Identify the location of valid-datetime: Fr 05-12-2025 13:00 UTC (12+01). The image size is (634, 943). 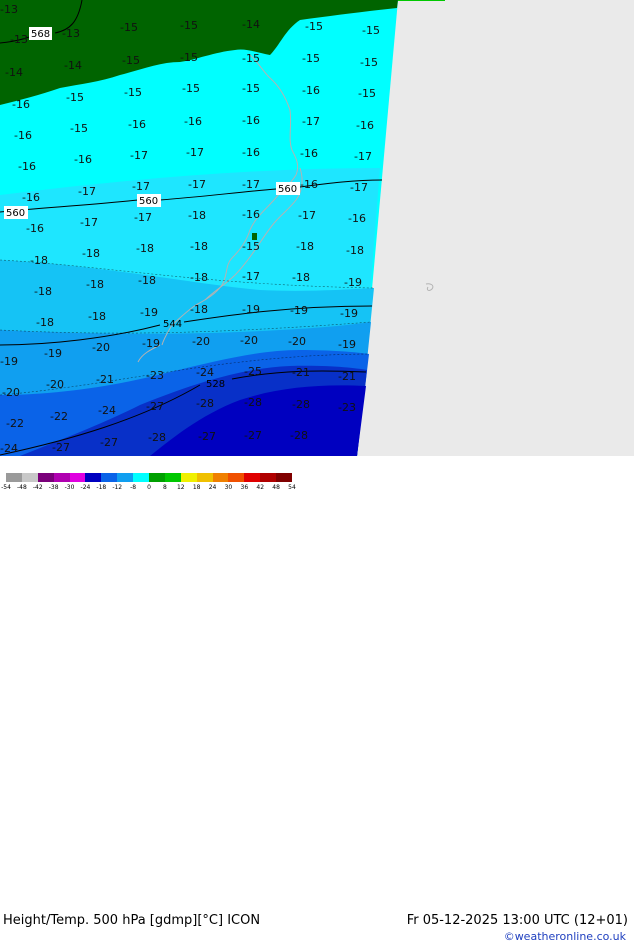
(517, 920).